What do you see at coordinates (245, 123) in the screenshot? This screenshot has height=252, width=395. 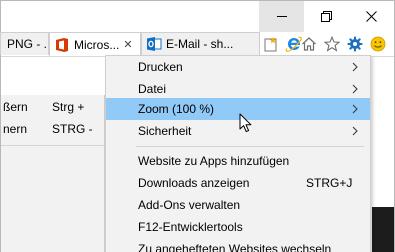 I see `mouse-cursor-icon` at bounding box center [245, 123].